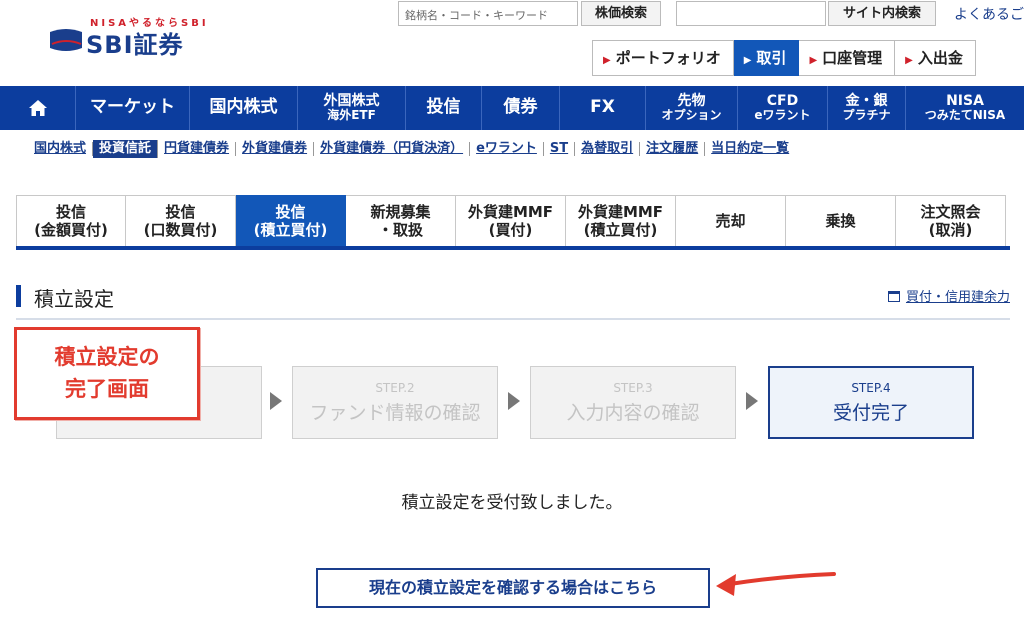 The width and height of the screenshot is (1024, 620). I want to click on sub-nav-executions-today: 当日約定一覧, so click(750, 149).